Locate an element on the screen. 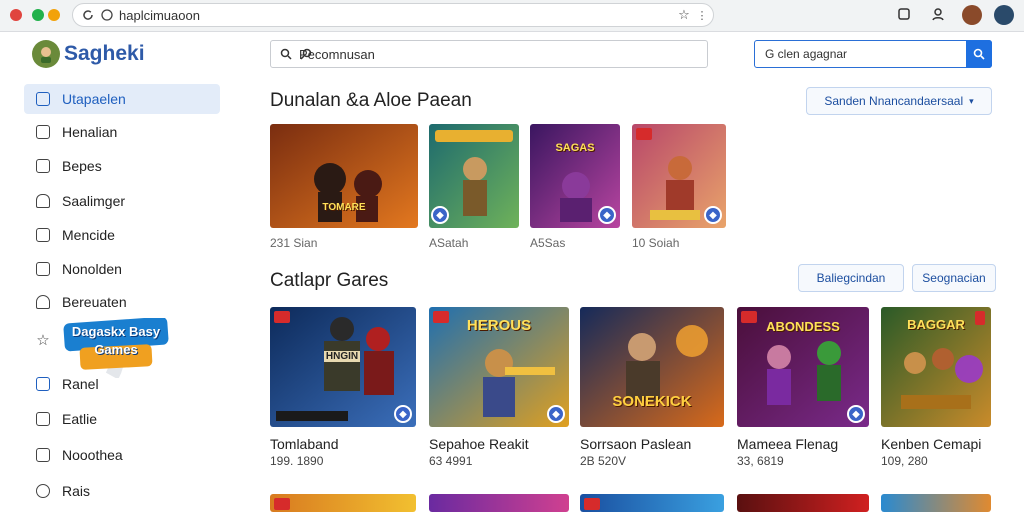  game-card-art-text: ABONDESS is located at coordinates (803, 326).